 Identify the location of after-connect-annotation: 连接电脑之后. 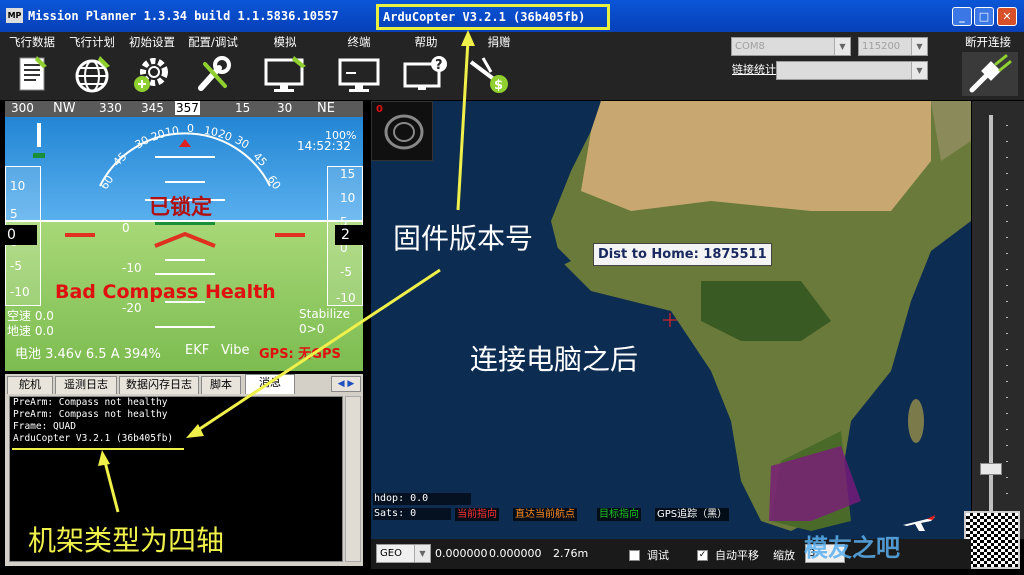
(554, 359).